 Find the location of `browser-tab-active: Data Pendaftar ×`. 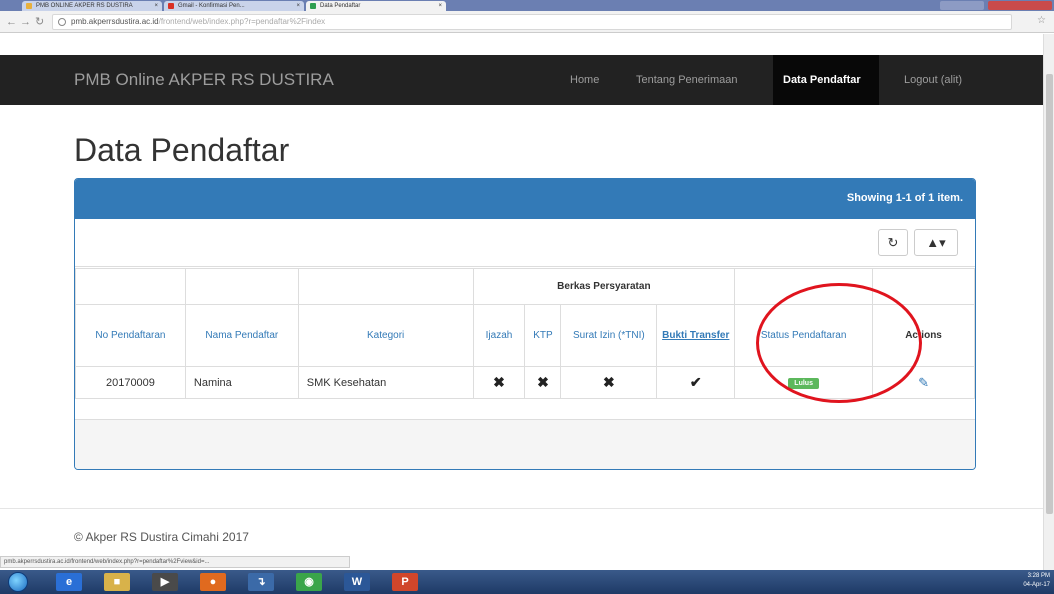

browser-tab-active: Data Pendaftar × is located at coordinates (376, 6).